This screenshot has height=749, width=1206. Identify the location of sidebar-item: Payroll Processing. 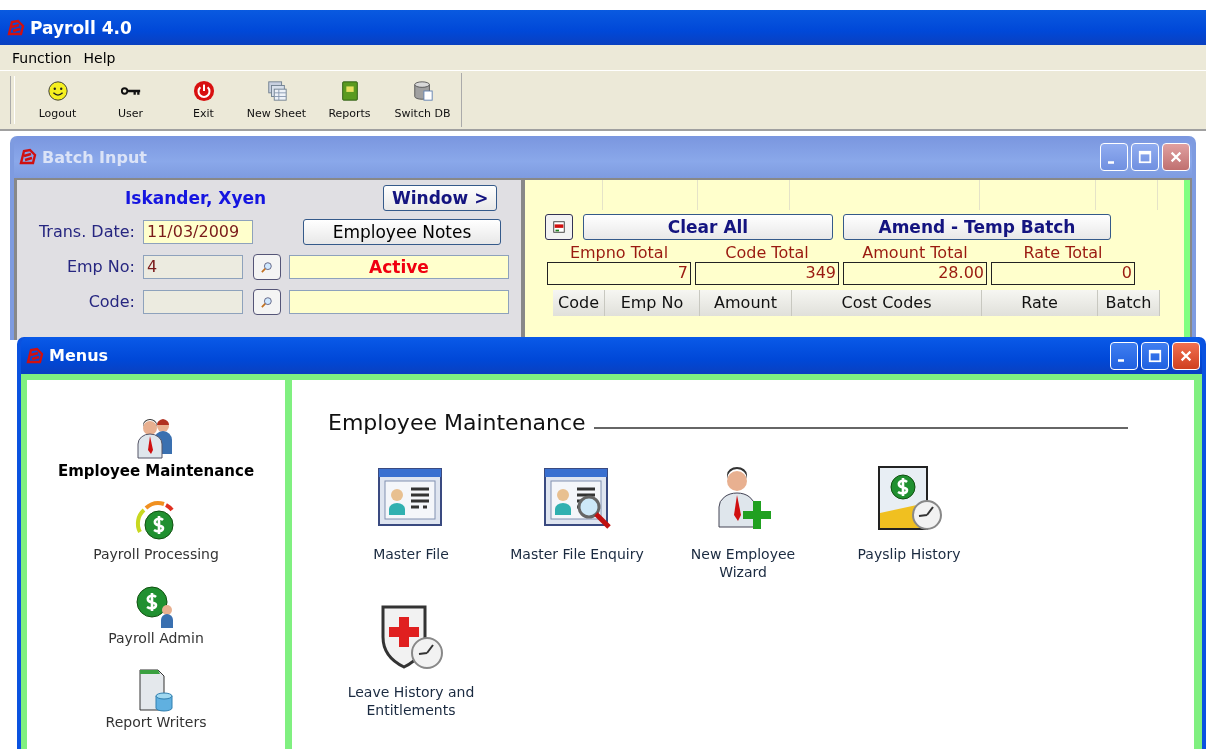
(156, 540).